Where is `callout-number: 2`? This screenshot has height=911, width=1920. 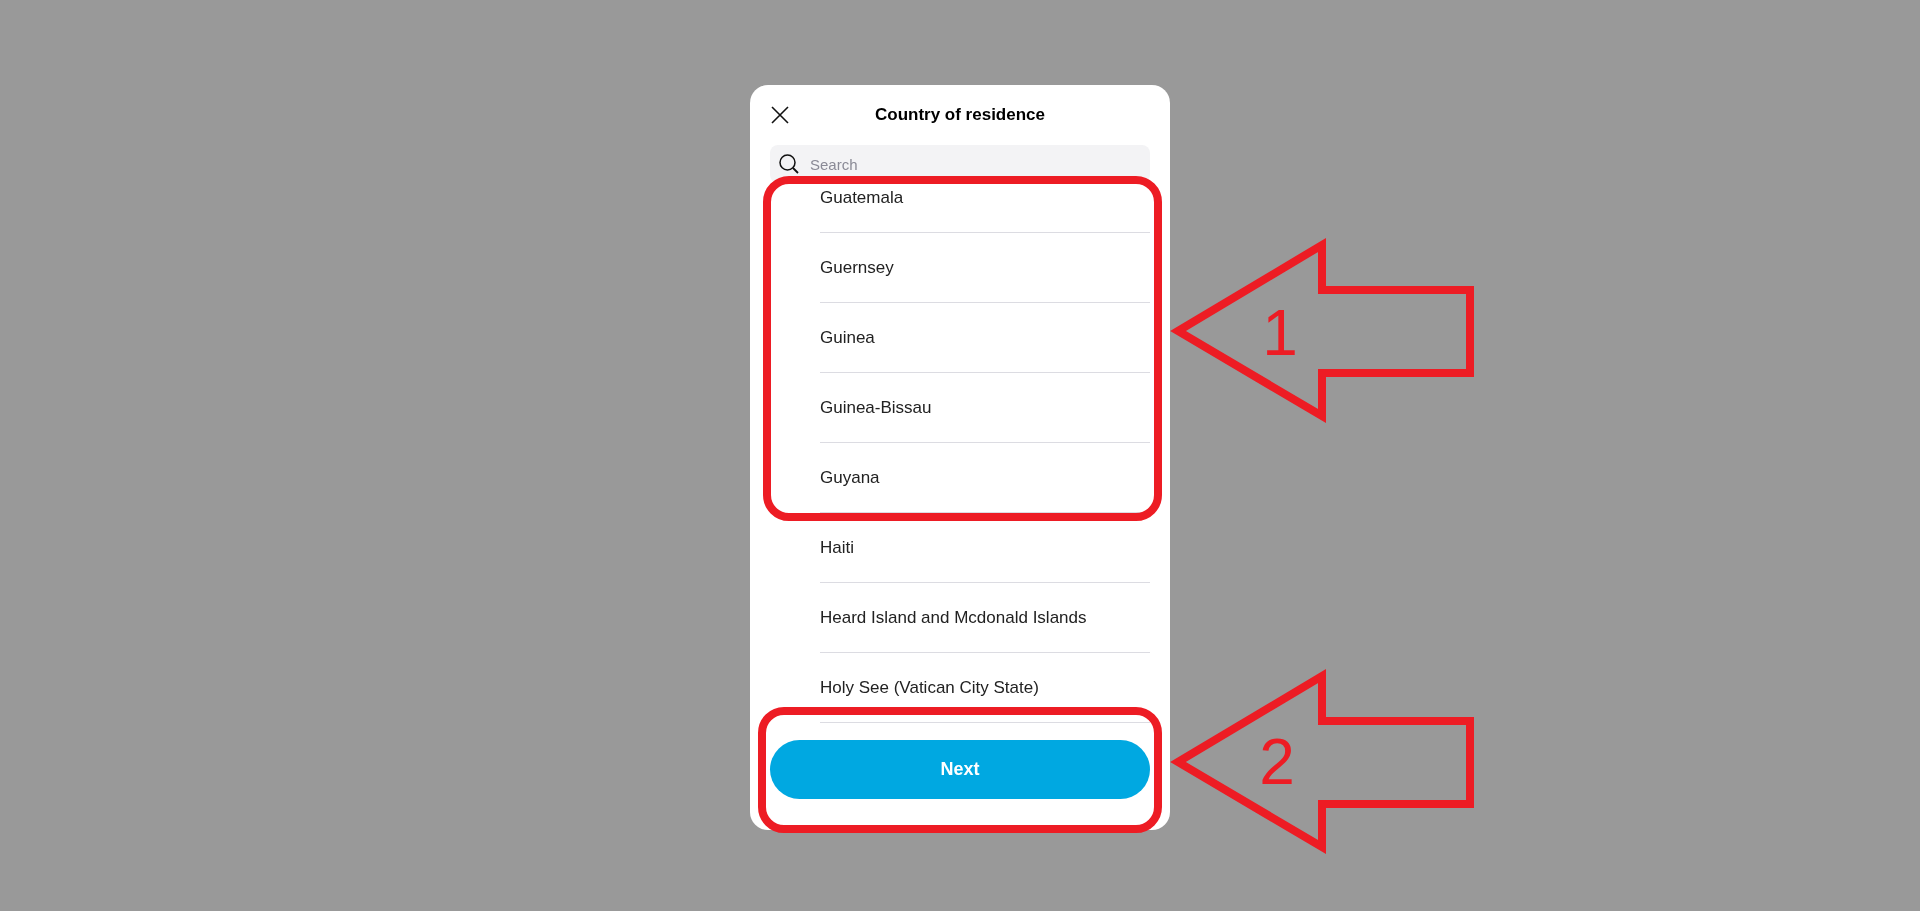
callout-number: 2 is located at coordinates (1277, 762).